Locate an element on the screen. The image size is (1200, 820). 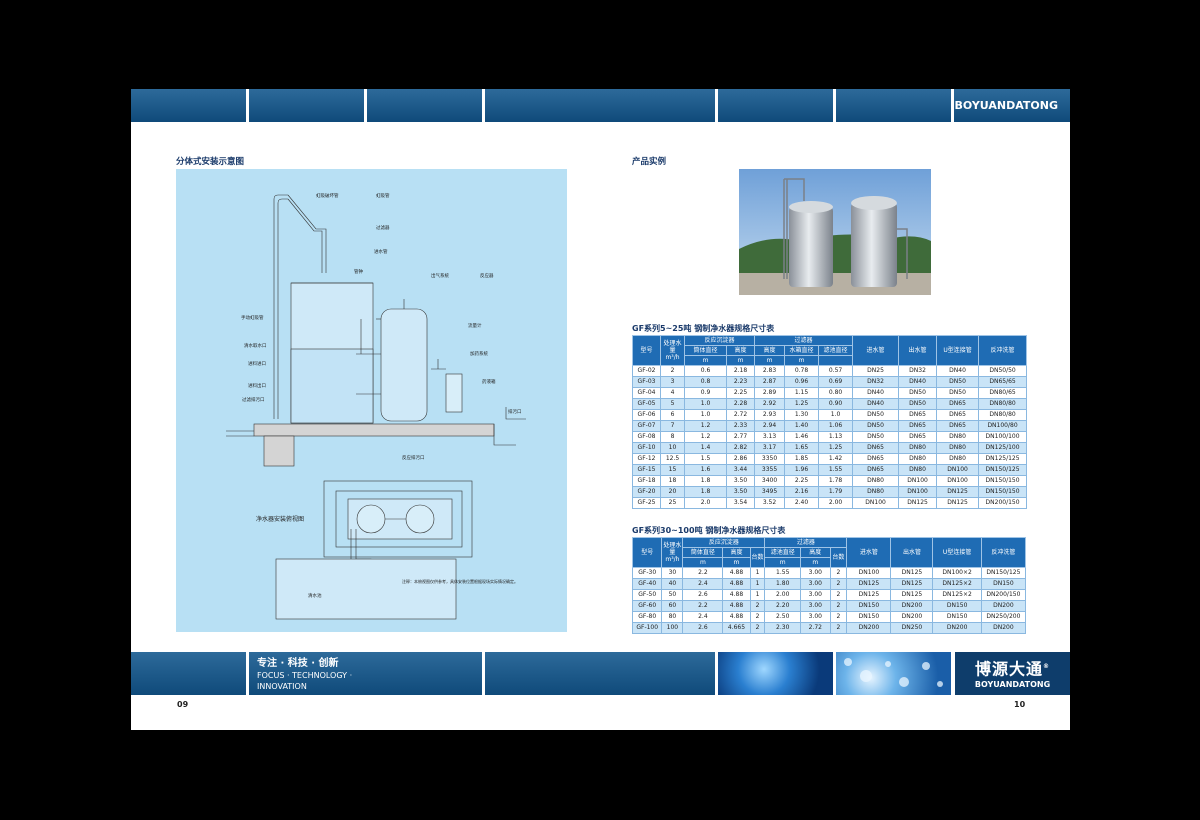
table-cell: 1.65 is located at coordinates (802, 448).